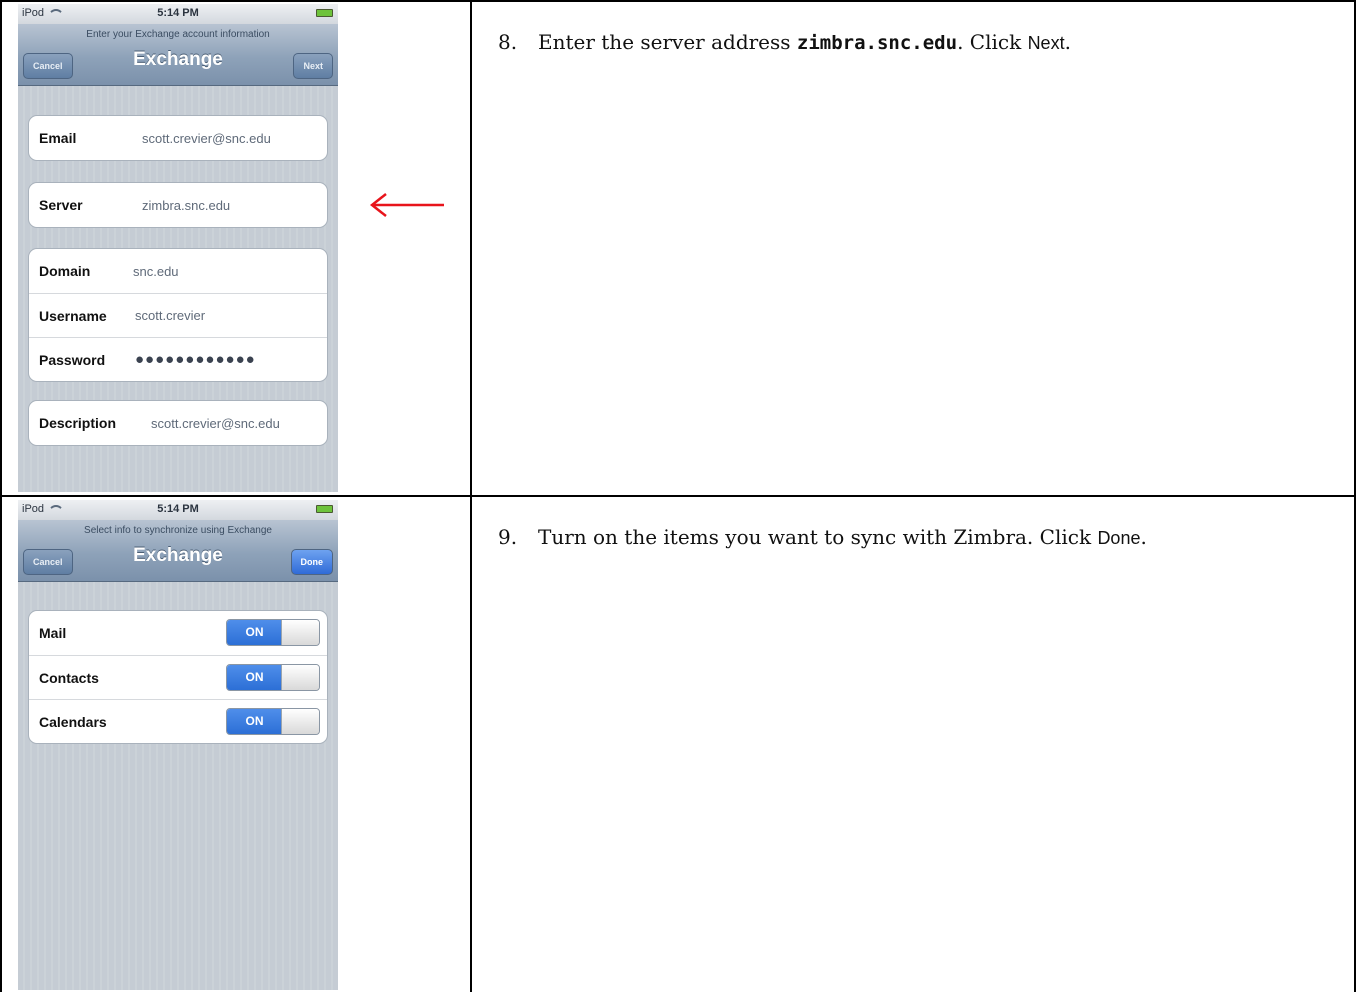  Describe the element at coordinates (78, 423) in the screenshot. I see `description-label: Description` at that location.